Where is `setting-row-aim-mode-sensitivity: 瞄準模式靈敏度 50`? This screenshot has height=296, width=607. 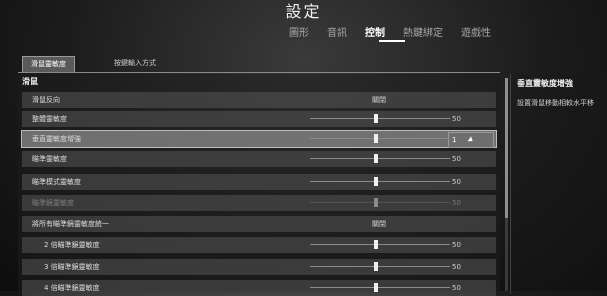
setting-row-aim-mode-sensitivity: 瞄準模式靈敏度 50 is located at coordinates (259, 182).